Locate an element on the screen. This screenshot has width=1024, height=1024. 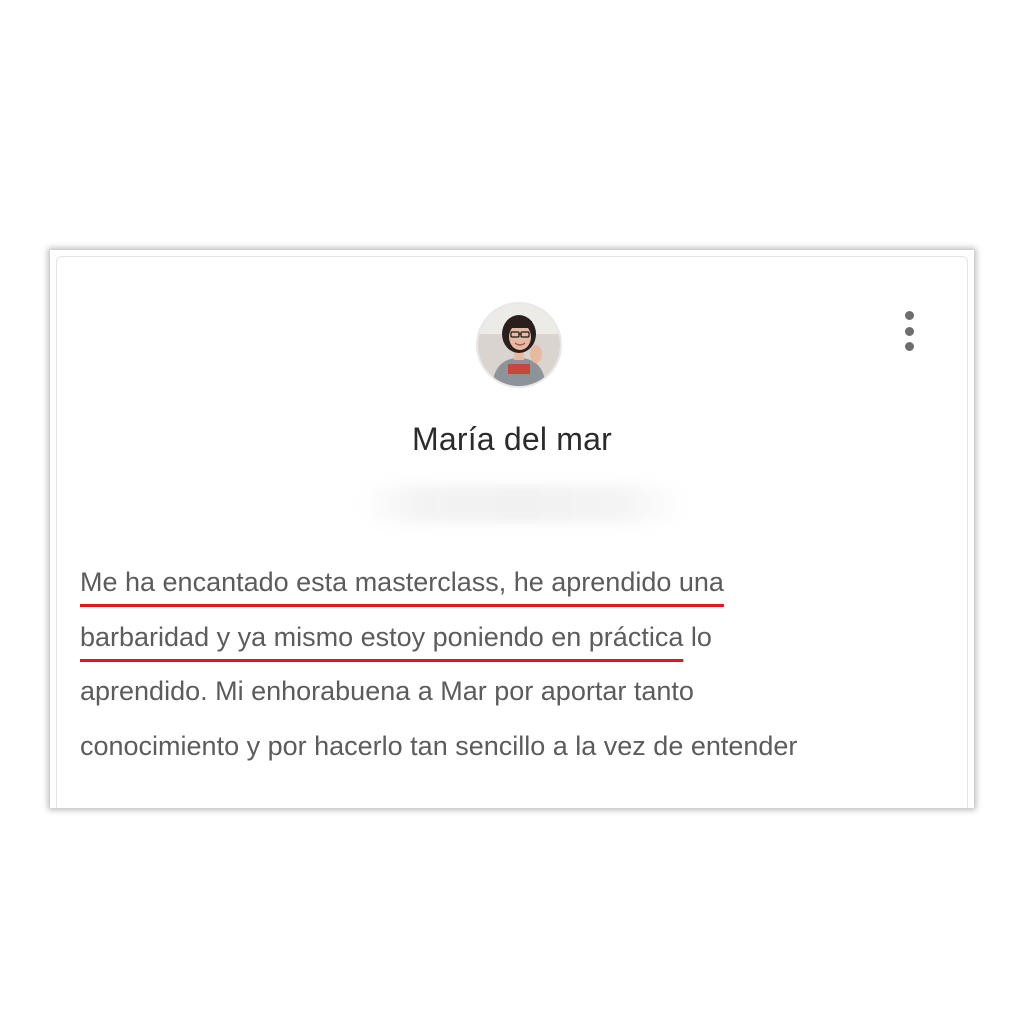
avatar is located at coordinates (519, 345).